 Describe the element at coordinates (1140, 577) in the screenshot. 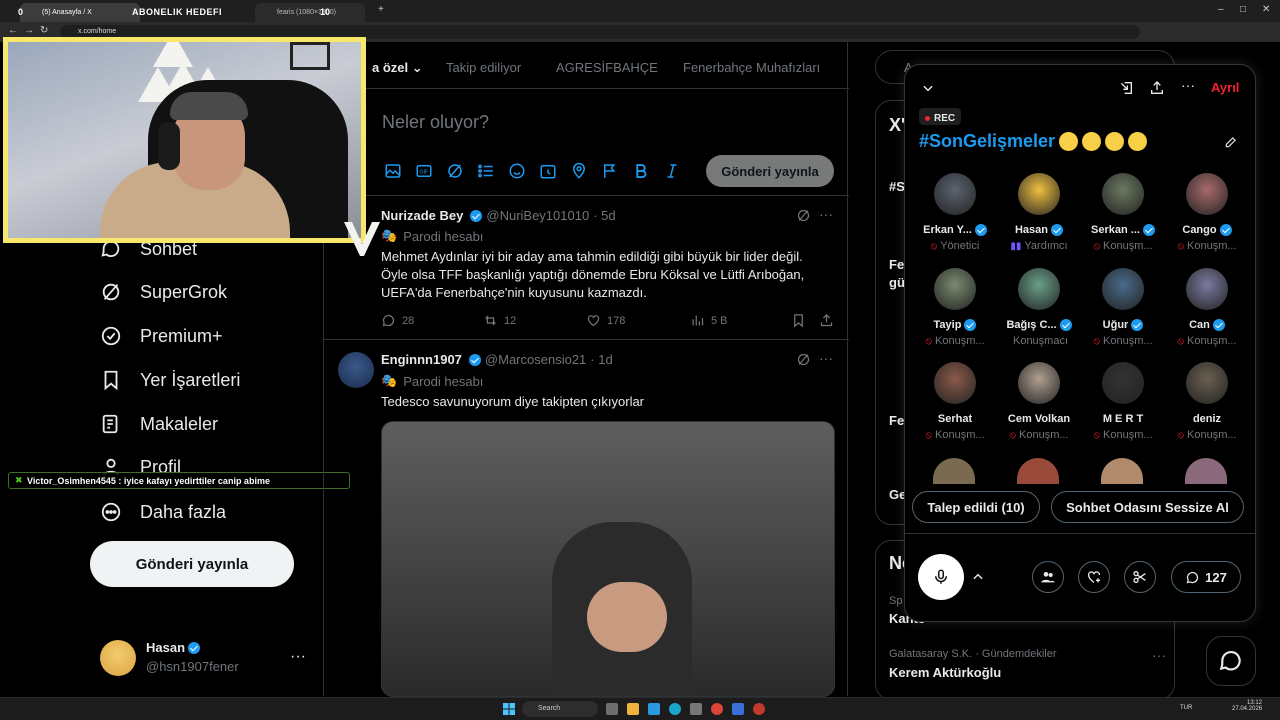

I see `clip-button` at that location.